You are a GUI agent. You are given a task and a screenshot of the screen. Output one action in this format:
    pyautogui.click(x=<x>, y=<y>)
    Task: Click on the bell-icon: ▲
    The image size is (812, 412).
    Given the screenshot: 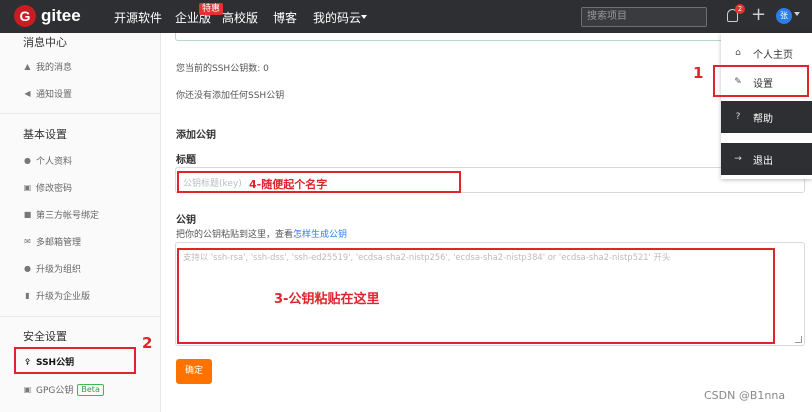 What is the action you would take?
    pyautogui.click(x=27, y=66)
    